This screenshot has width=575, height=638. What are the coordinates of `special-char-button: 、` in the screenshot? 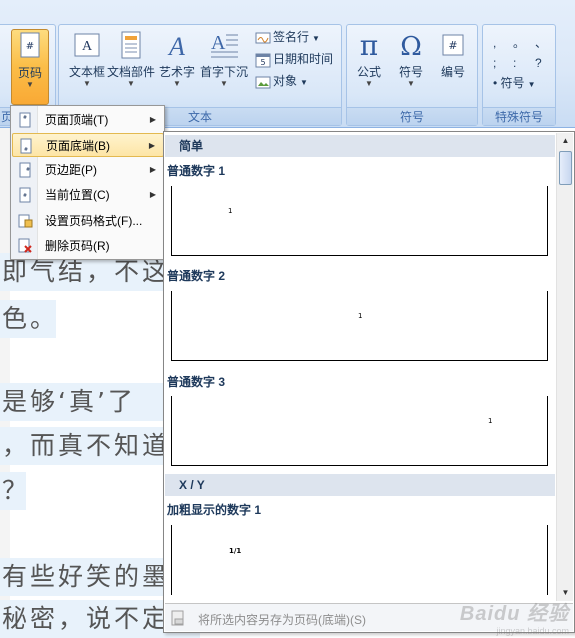 It's located at (541, 43).